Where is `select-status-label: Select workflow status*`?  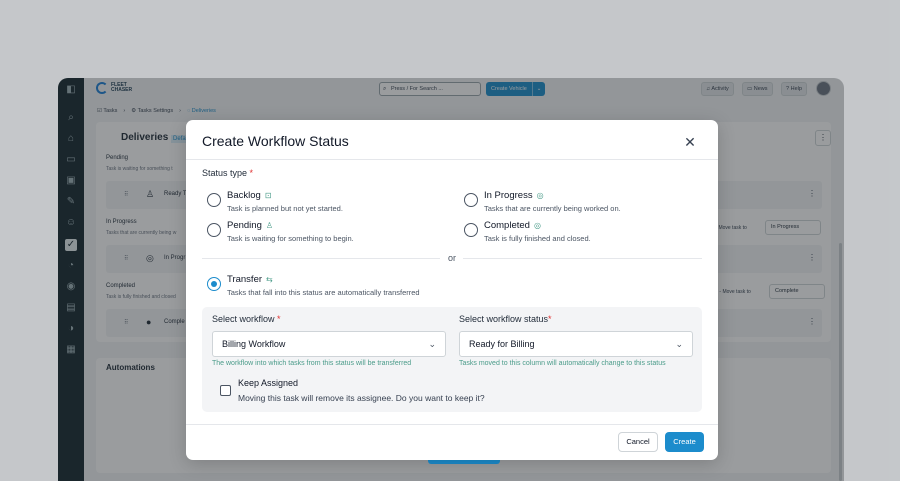 select-status-label: Select workflow status* is located at coordinates (505, 319).